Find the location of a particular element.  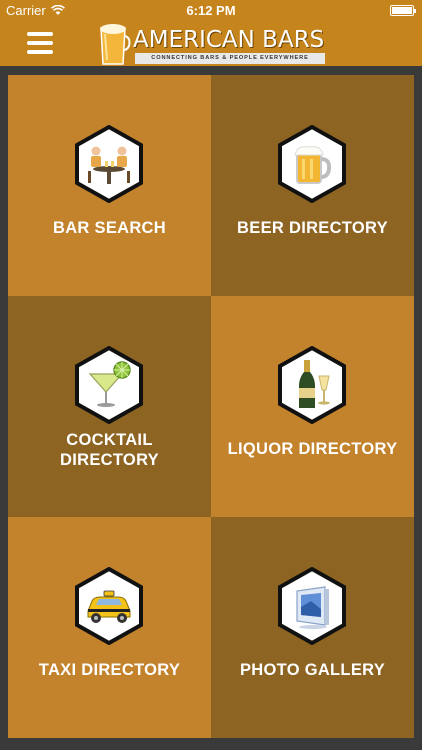

cocktail-directory-tile: COCKTAIL DIRECTORY is located at coordinates (109, 406).